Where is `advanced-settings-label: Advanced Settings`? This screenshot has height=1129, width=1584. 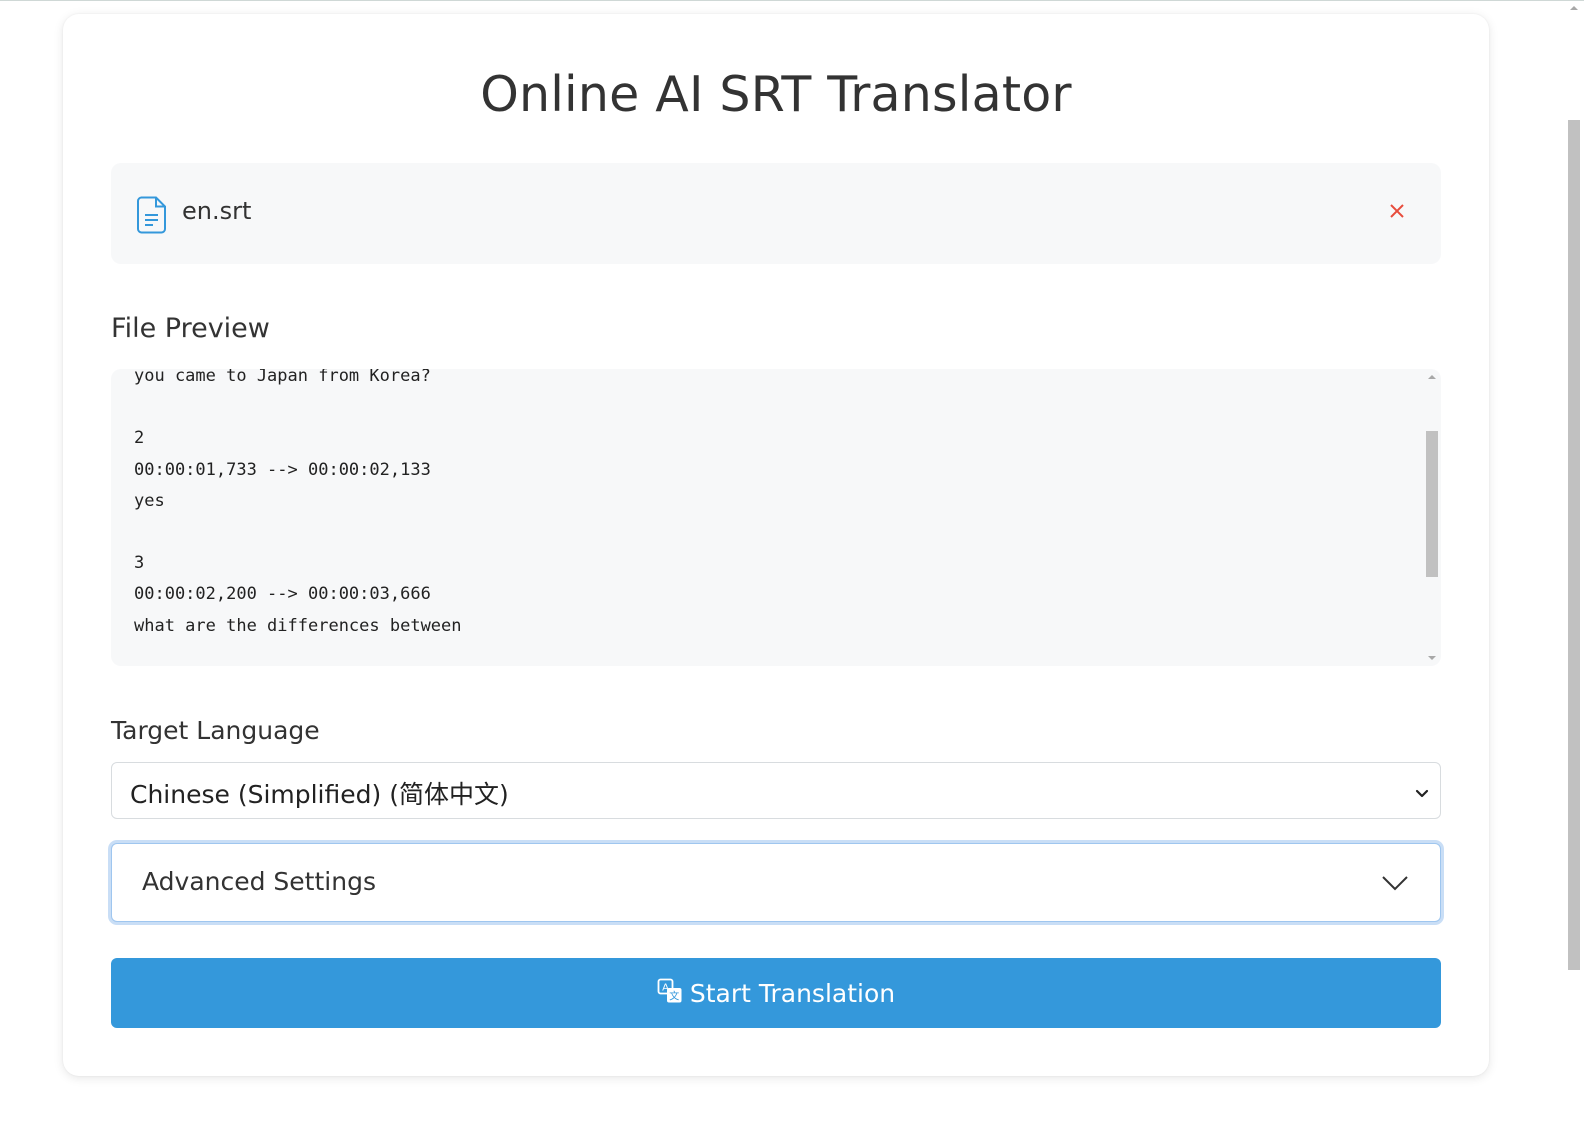 advanced-settings-label: Advanced Settings is located at coordinates (259, 881).